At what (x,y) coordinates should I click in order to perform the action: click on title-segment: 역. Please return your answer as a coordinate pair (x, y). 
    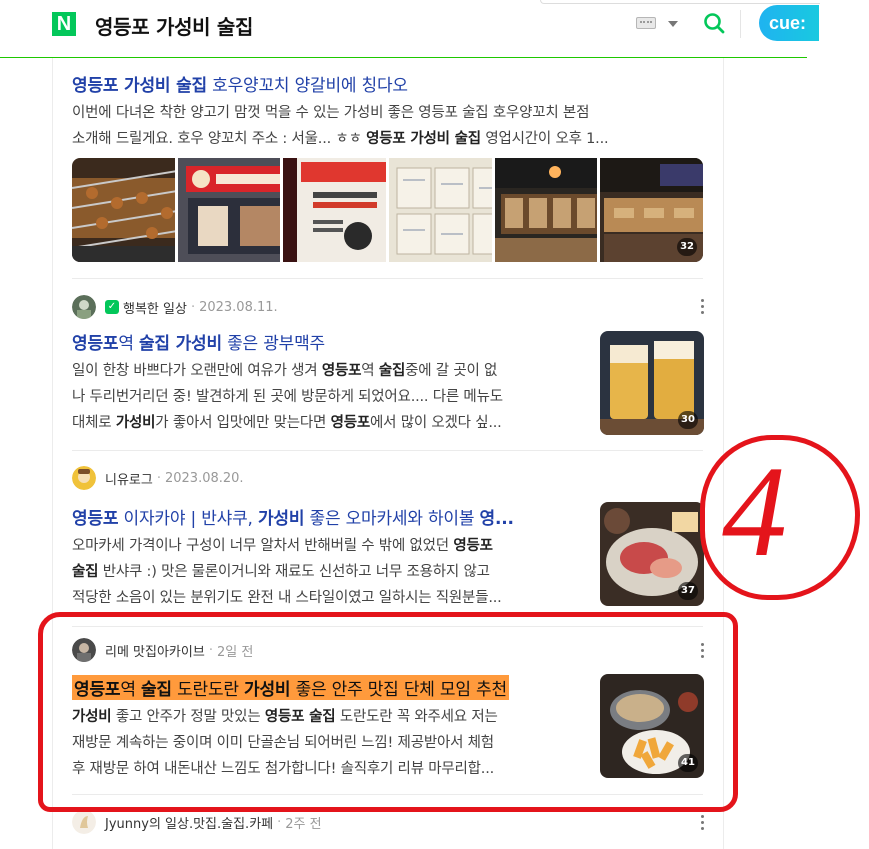
    Looking at the image, I should click on (128, 344).